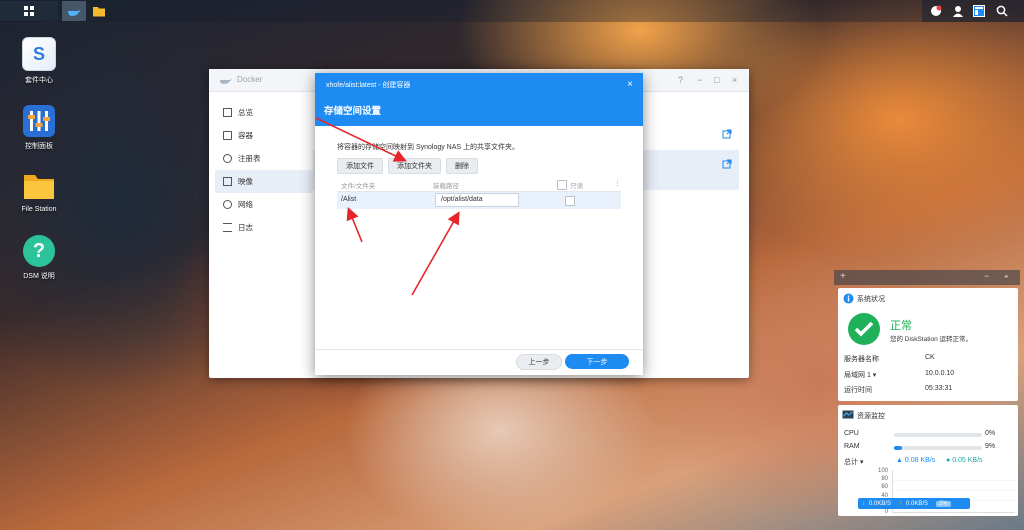 This screenshot has height=530, width=1024. I want to click on status-description: 您的 DiskStation 运转正常。, so click(931, 339).